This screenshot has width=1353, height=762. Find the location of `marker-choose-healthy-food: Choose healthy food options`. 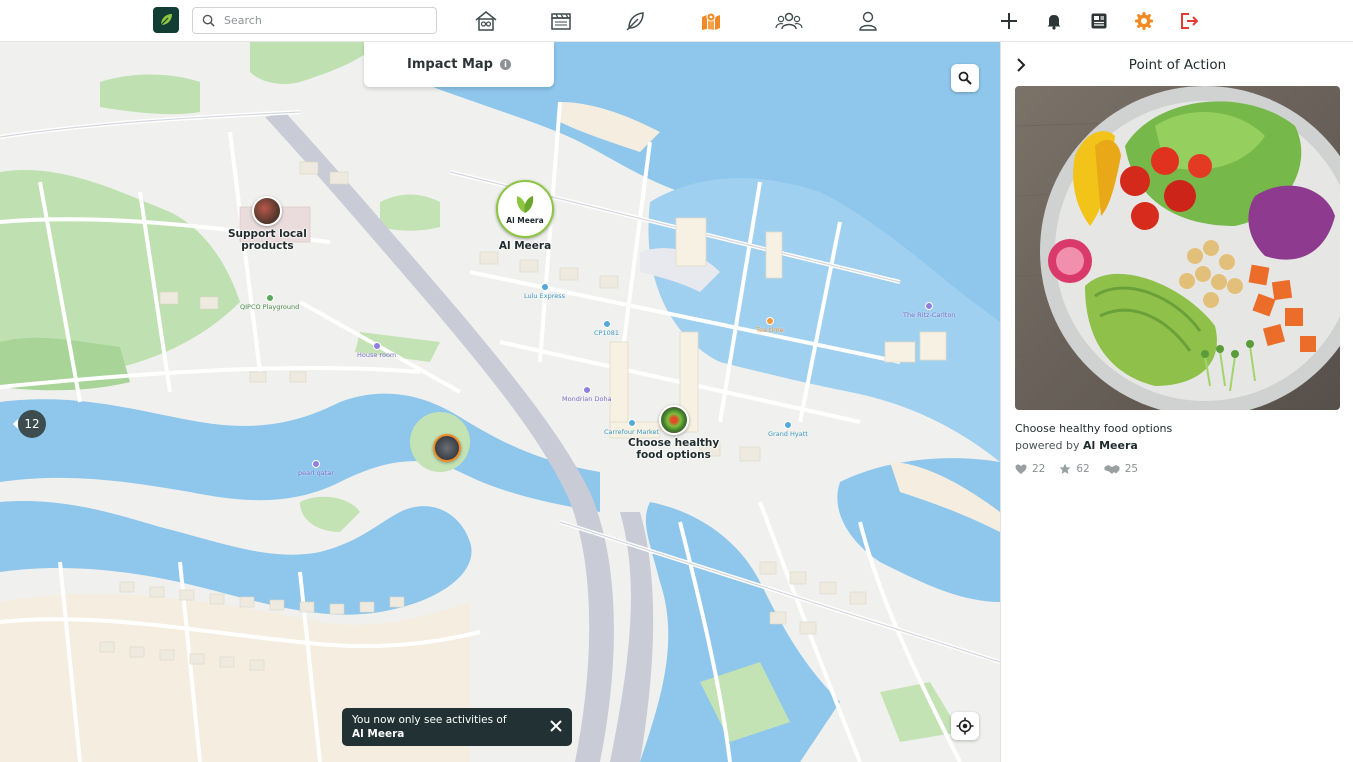

marker-choose-healthy-food: Choose healthy food options is located at coordinates (673, 433).